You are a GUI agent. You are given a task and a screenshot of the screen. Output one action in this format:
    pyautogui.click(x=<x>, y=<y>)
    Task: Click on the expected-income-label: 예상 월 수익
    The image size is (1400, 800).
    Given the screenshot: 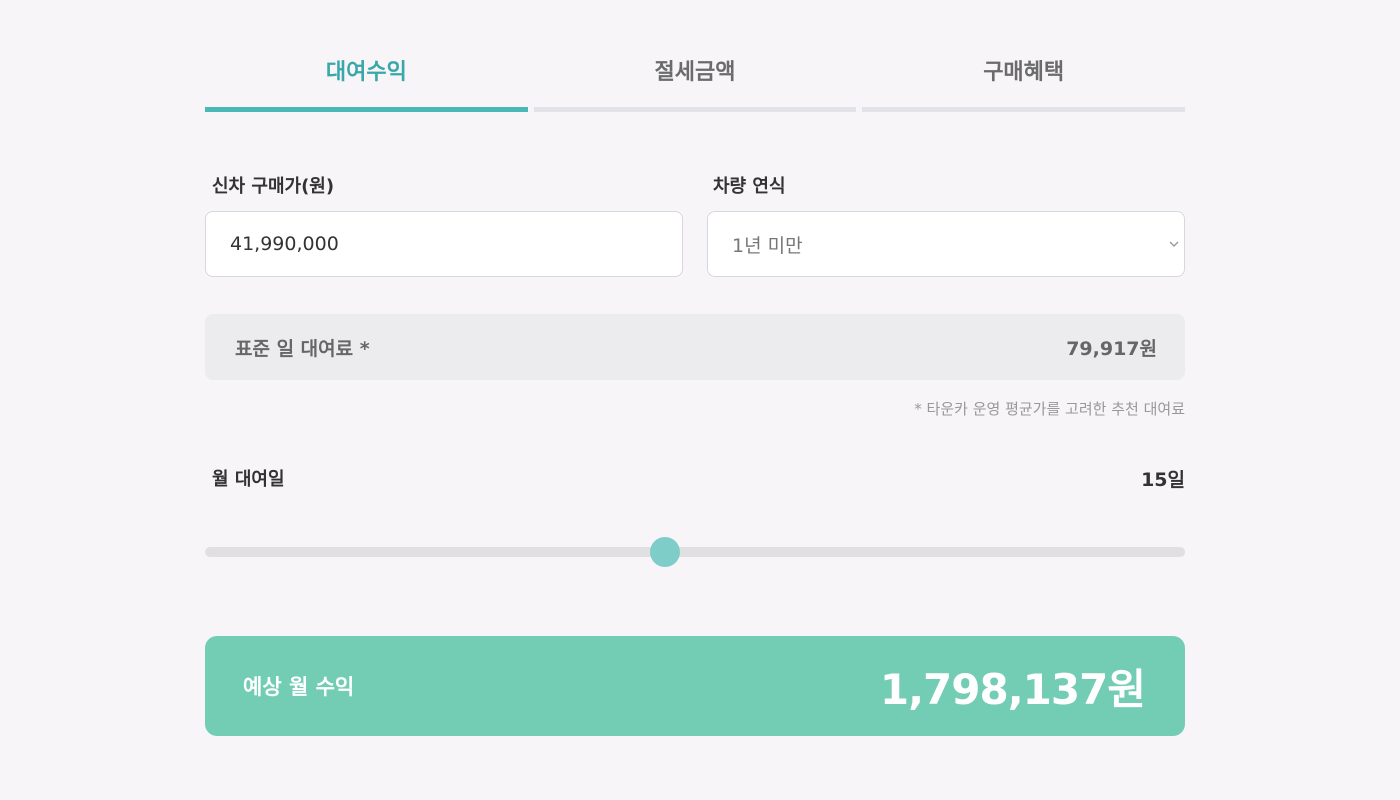 What is the action you would take?
    pyautogui.click(x=299, y=687)
    